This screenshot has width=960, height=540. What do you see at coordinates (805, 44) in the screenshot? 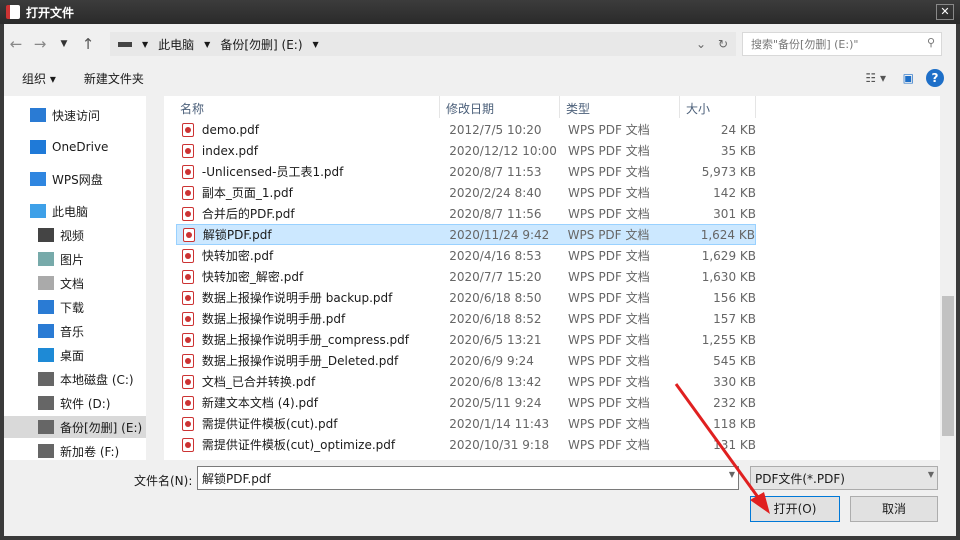
I see `search-placeholder: 搜索"备份[勿删] (E:)"` at bounding box center [805, 44].